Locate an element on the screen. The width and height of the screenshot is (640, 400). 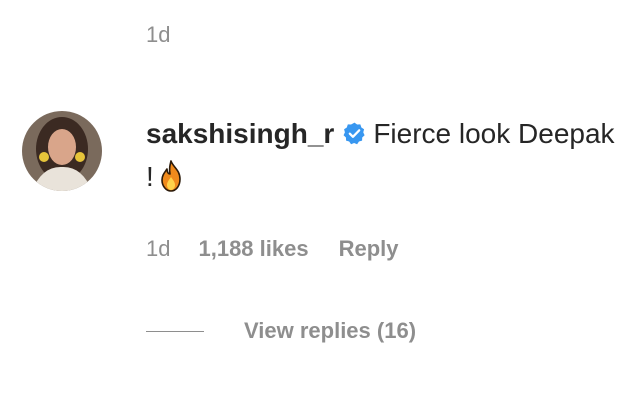
avatar-photo is located at coordinates (62, 151).